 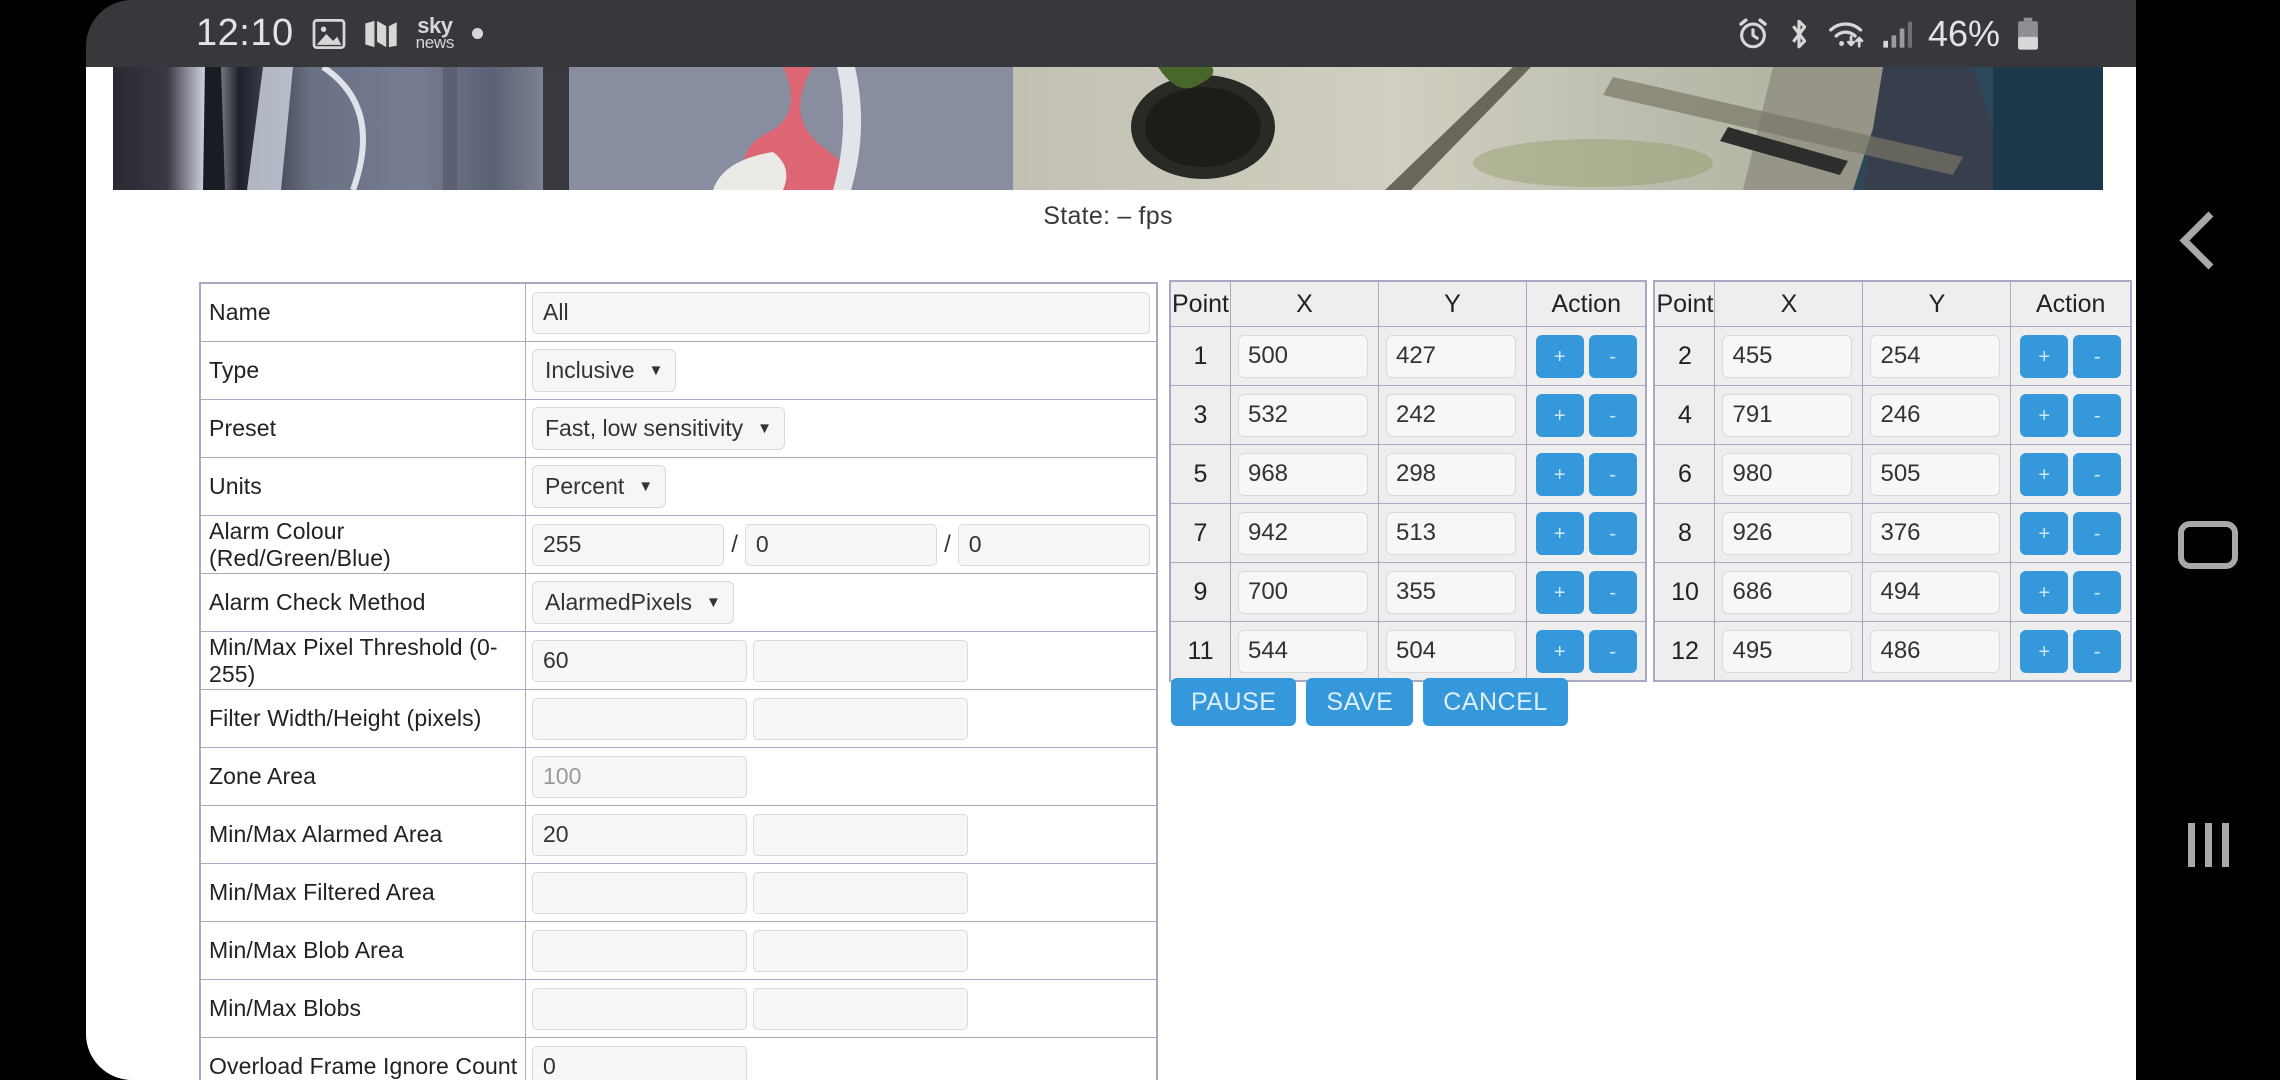 I want to click on home-icon, so click(x=2208, y=545).